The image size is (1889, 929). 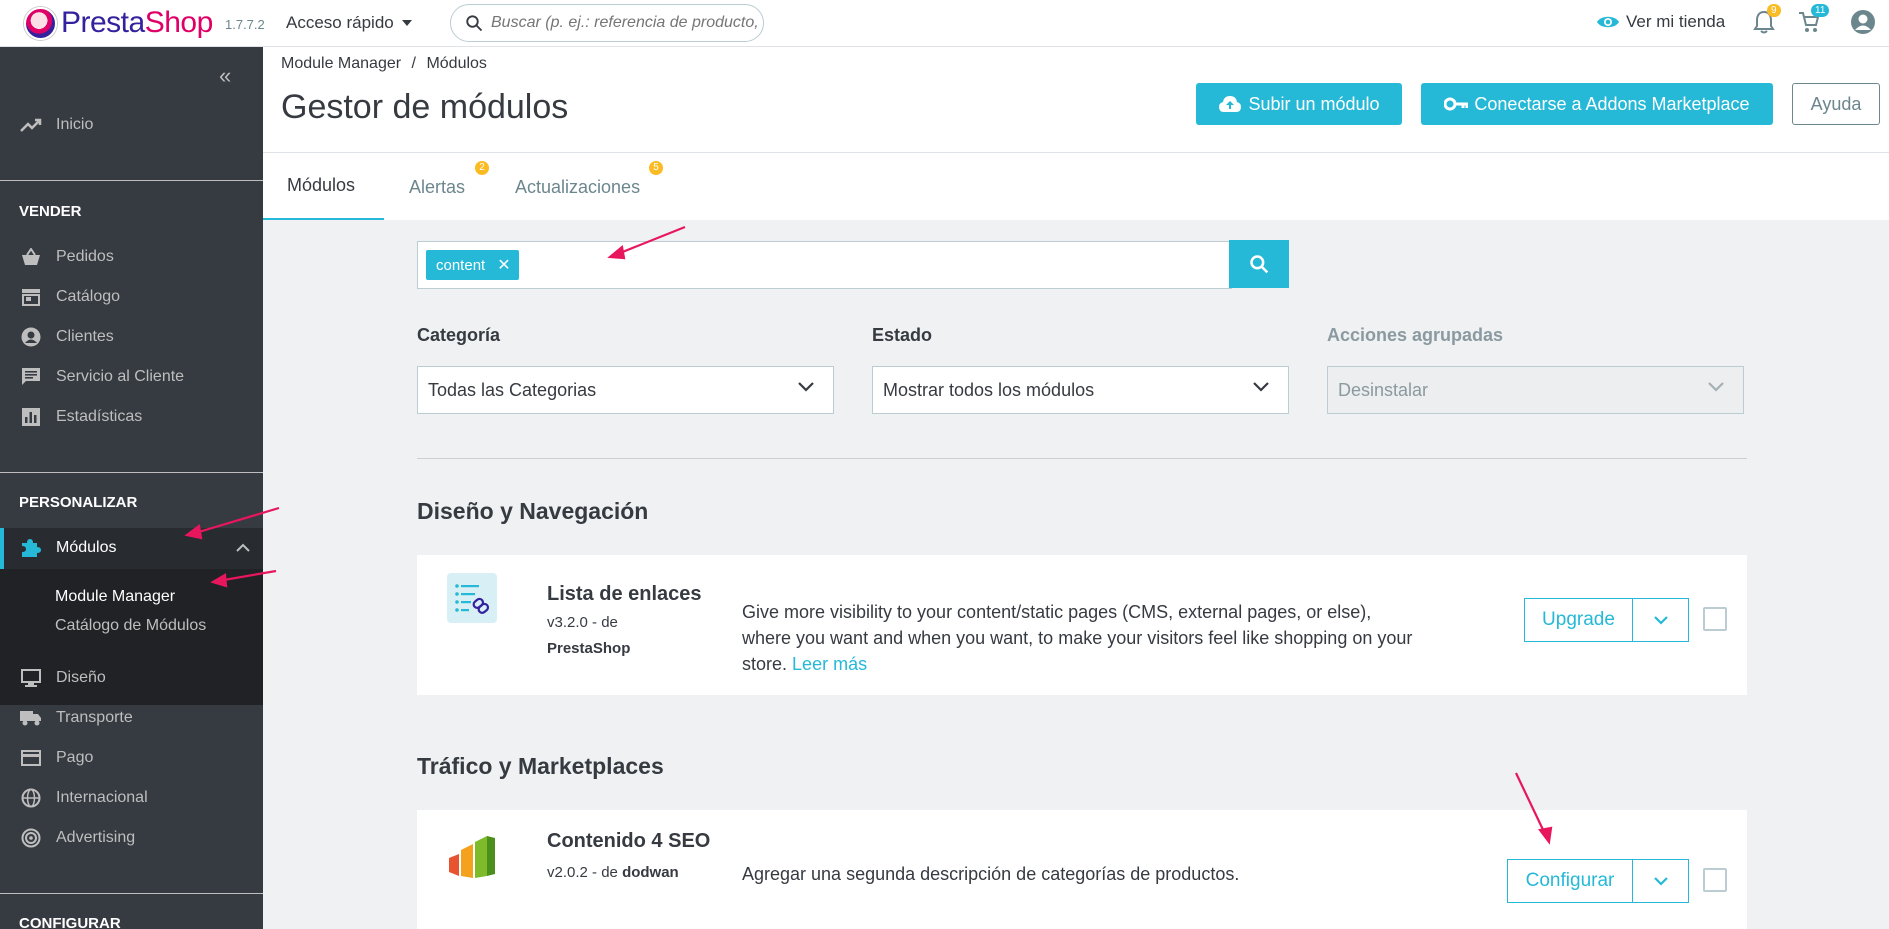 I want to click on sidebar-item-label: Servicio al Cliente, so click(x=120, y=376).